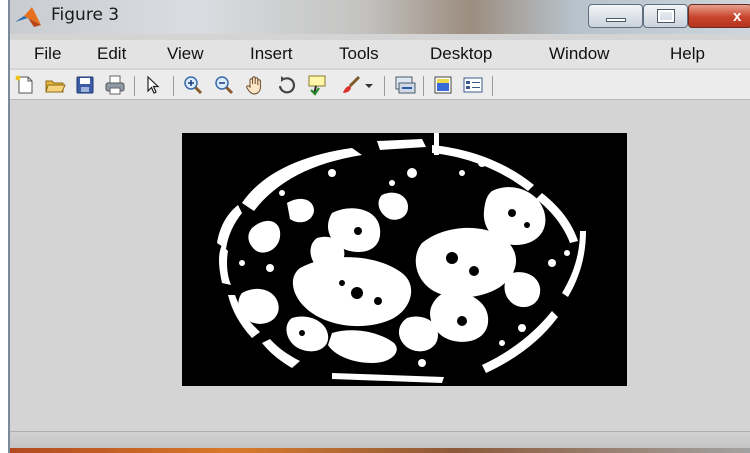 This screenshot has height=453, width=750. I want to click on close-button: x, so click(719, 16).